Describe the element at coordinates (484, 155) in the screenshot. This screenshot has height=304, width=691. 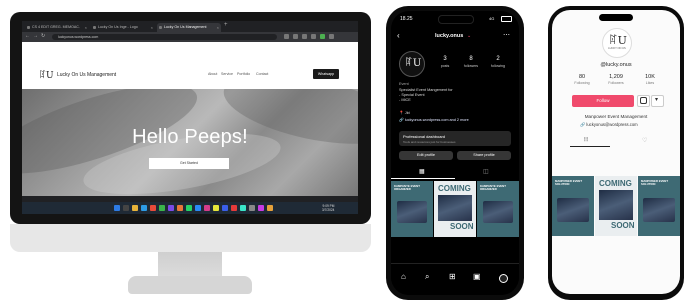
I see `share-profile-button: Share profile` at that location.